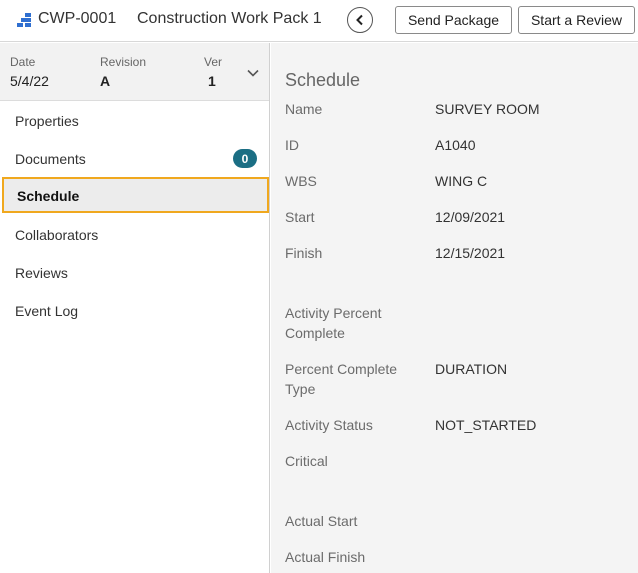 The height and width of the screenshot is (573, 638). Describe the element at coordinates (470, 217) in the screenshot. I see `field-value-start: 12/09/2021` at that location.